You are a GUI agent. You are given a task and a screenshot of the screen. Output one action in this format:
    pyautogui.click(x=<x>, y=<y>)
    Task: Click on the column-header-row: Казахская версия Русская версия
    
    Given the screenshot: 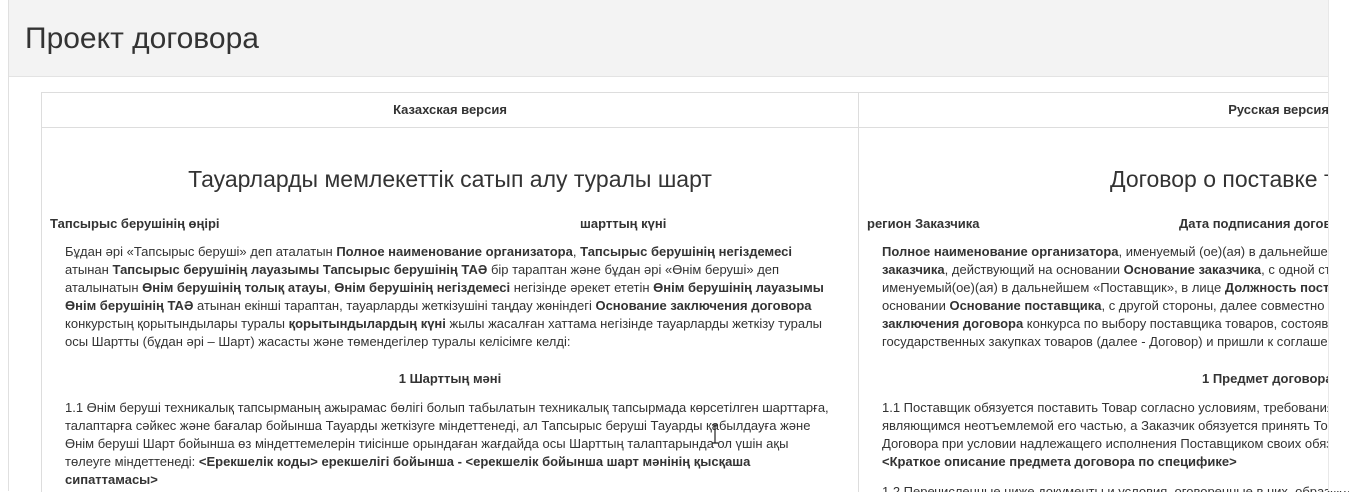 What is the action you would take?
    pyautogui.click(x=695, y=110)
    